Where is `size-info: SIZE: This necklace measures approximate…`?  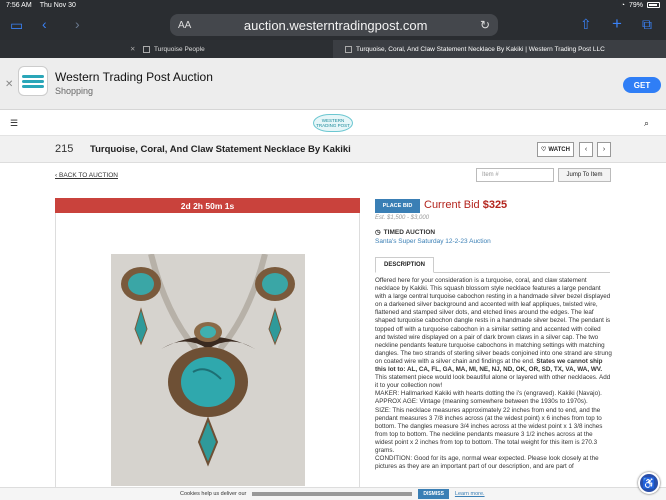
size-info: SIZE: This necklace measures approximate… is located at coordinates (489, 430).